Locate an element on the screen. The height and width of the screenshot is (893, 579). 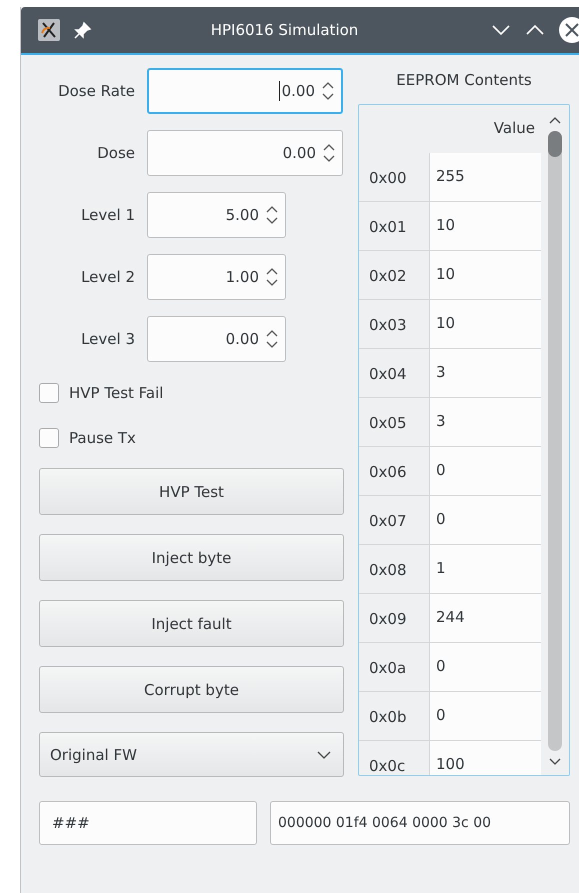
maximize-icon is located at coordinates (535, 30).